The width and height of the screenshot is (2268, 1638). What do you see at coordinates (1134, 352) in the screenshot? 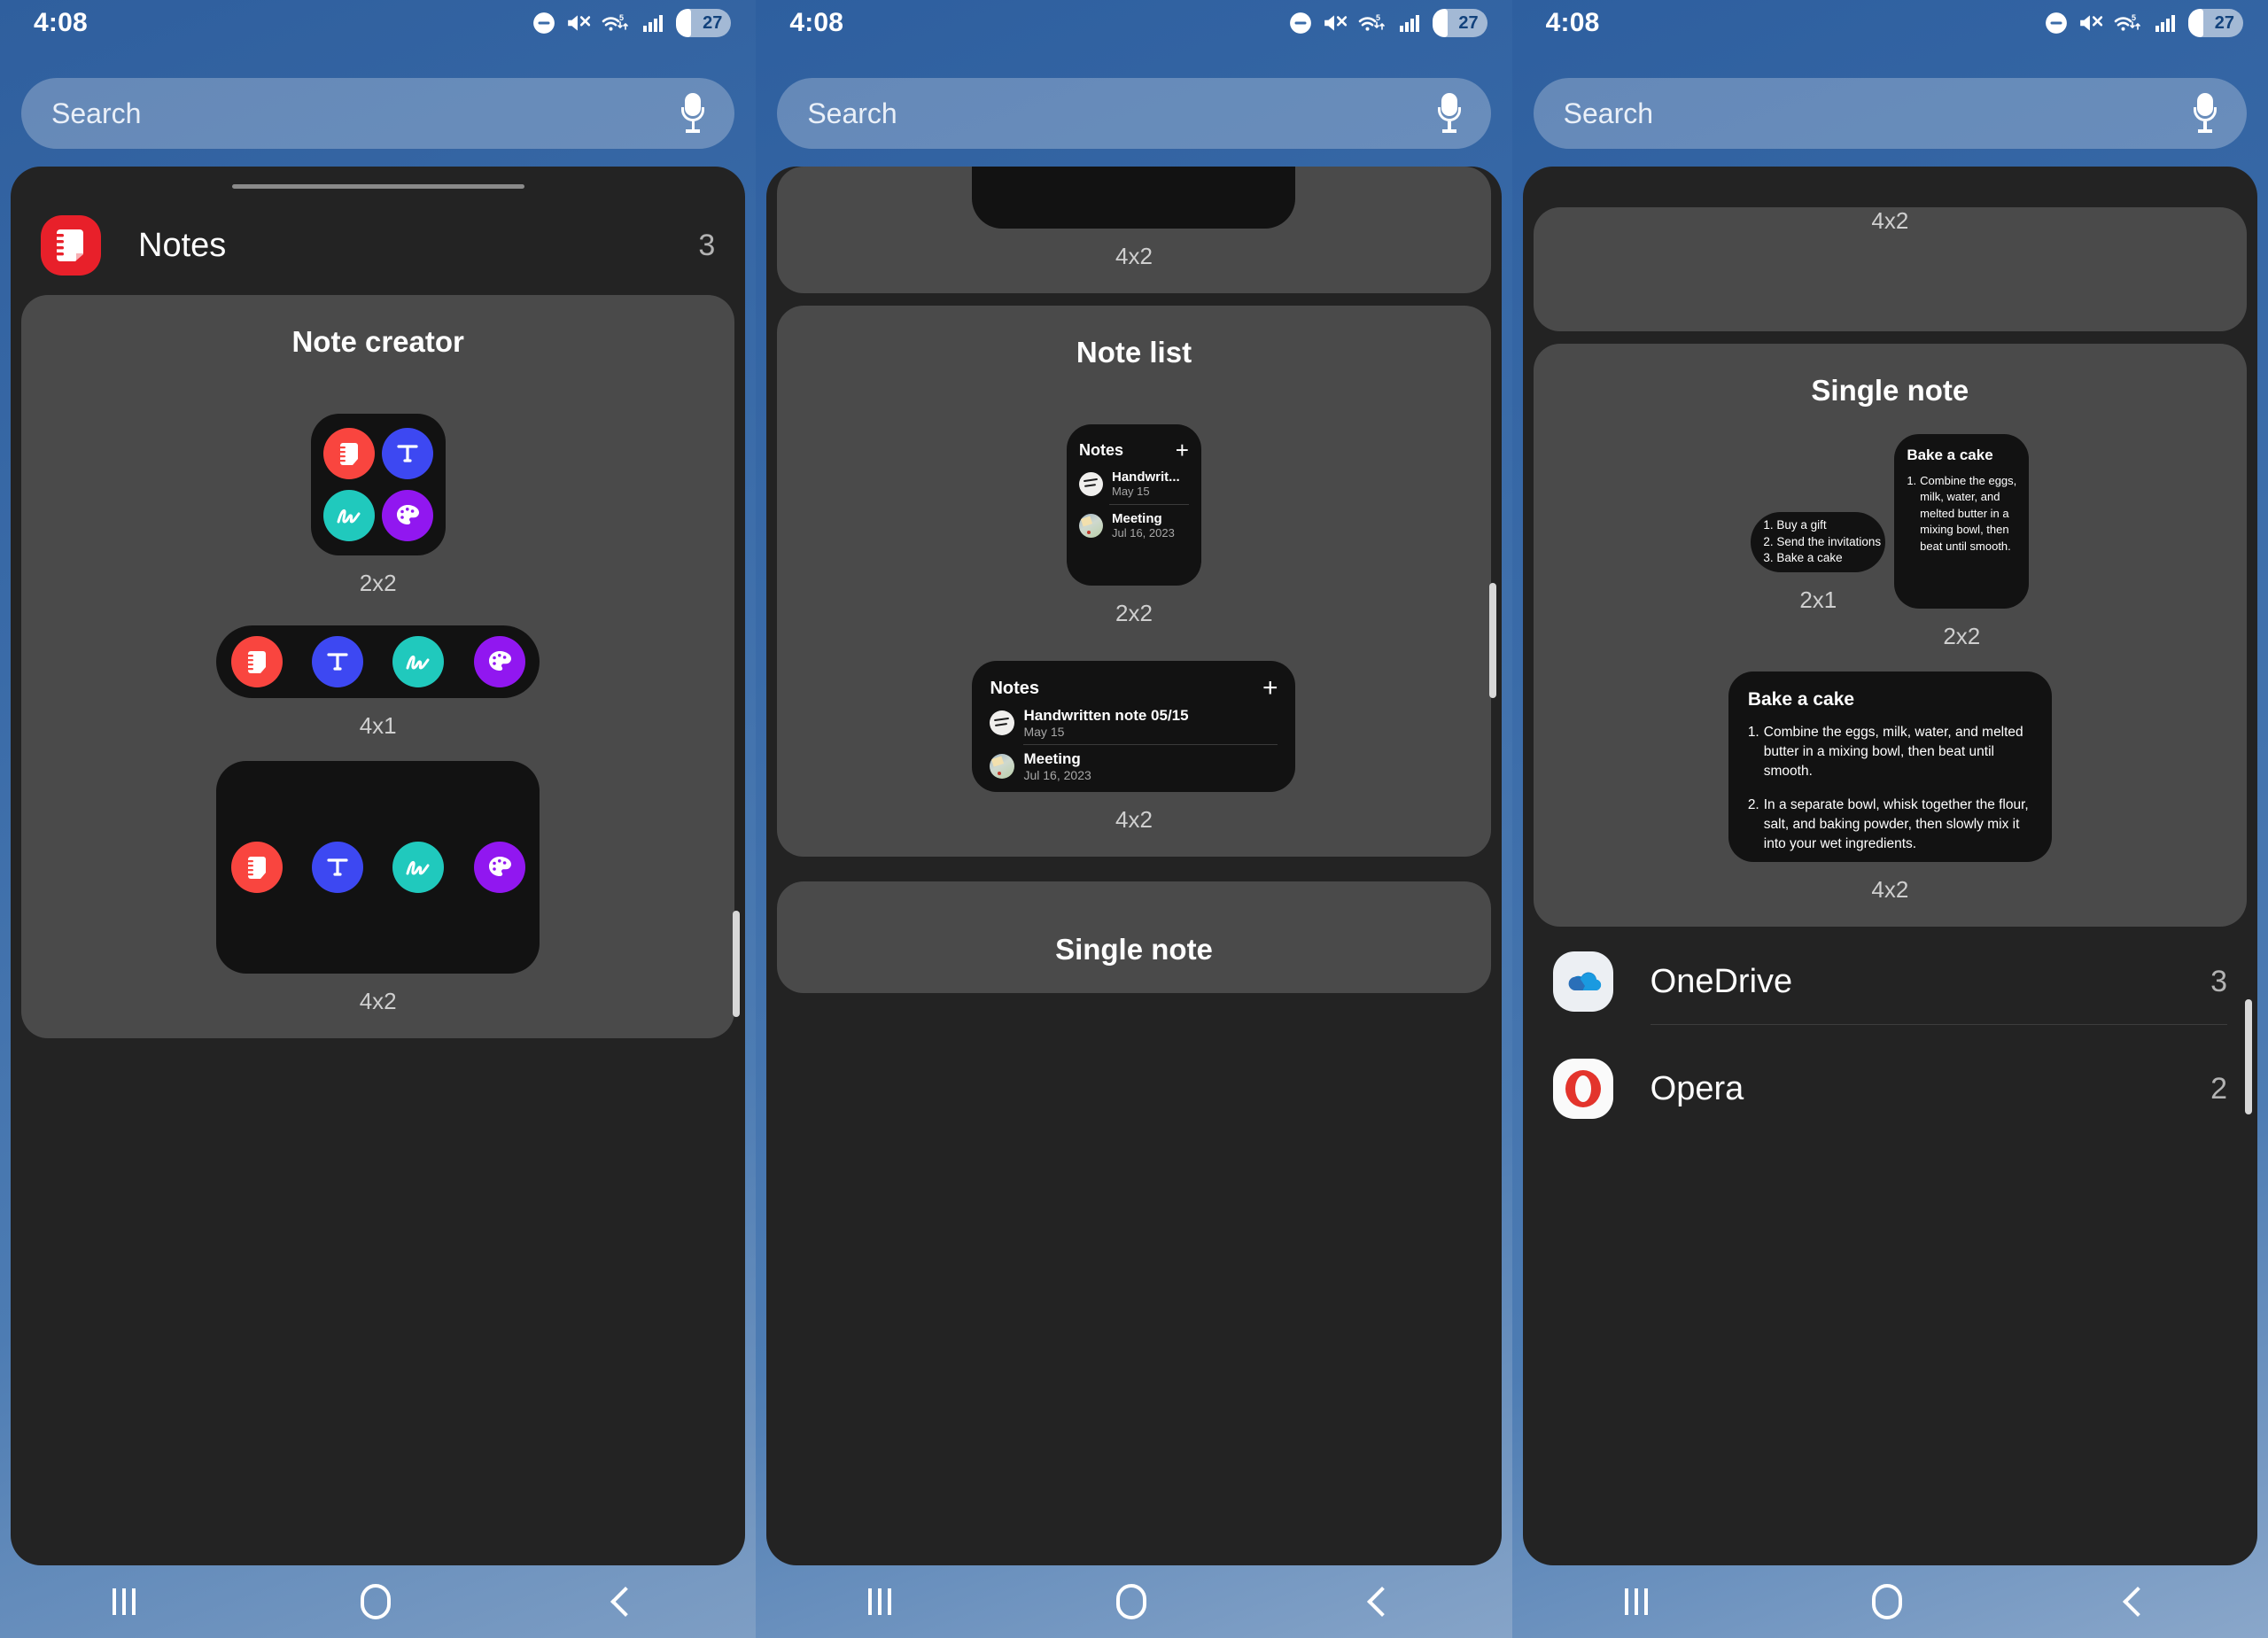
I see `group-title: Note list` at bounding box center [1134, 352].